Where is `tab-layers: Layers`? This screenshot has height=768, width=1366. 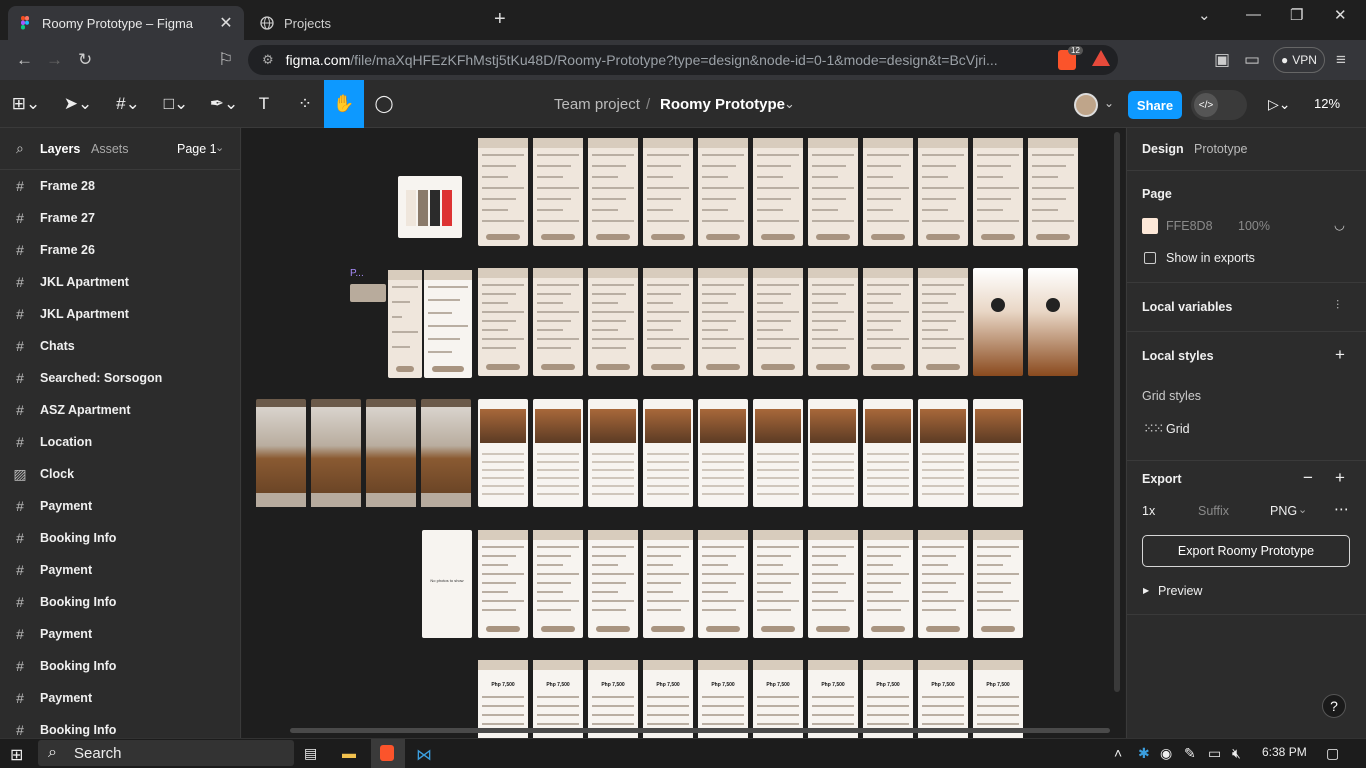 tab-layers: Layers is located at coordinates (60, 149).